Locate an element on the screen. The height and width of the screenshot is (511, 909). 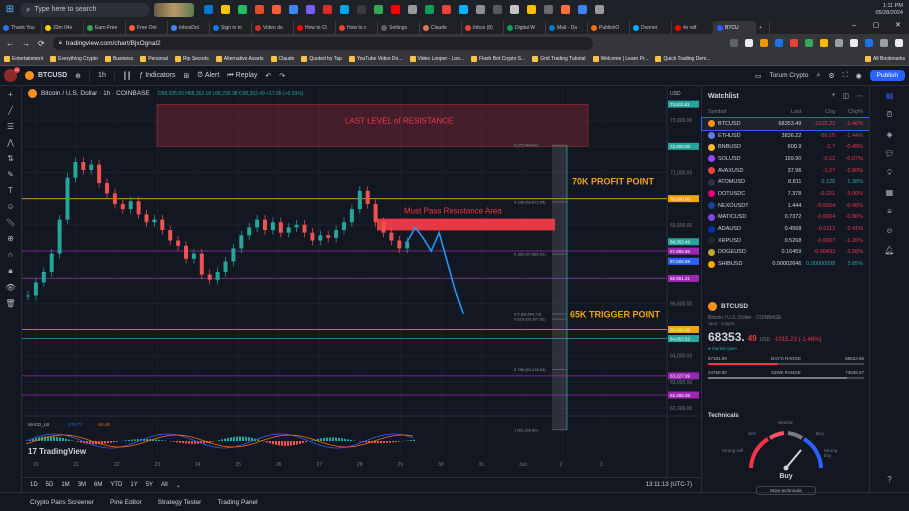
watchlist-row: SOLUSD 169.90 -0.12 -0.07% is located at coordinates (785, 159).